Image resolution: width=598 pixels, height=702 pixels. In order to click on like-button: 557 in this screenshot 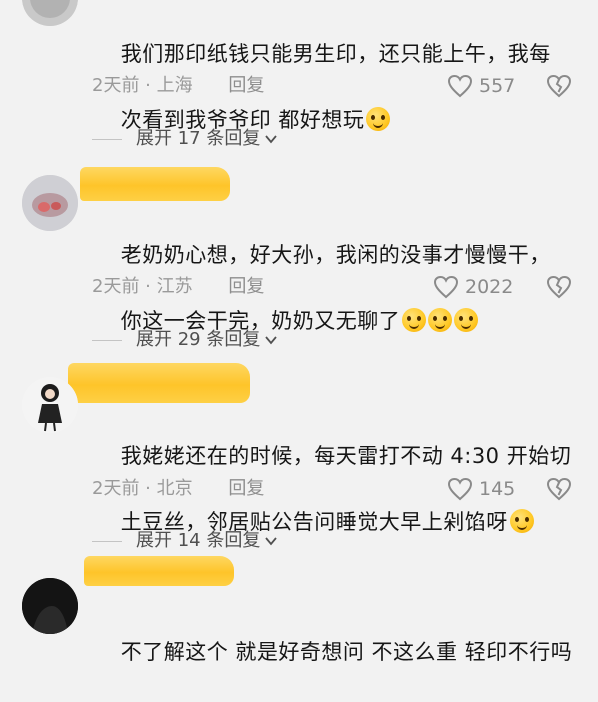, I will do `click(481, 86)`.